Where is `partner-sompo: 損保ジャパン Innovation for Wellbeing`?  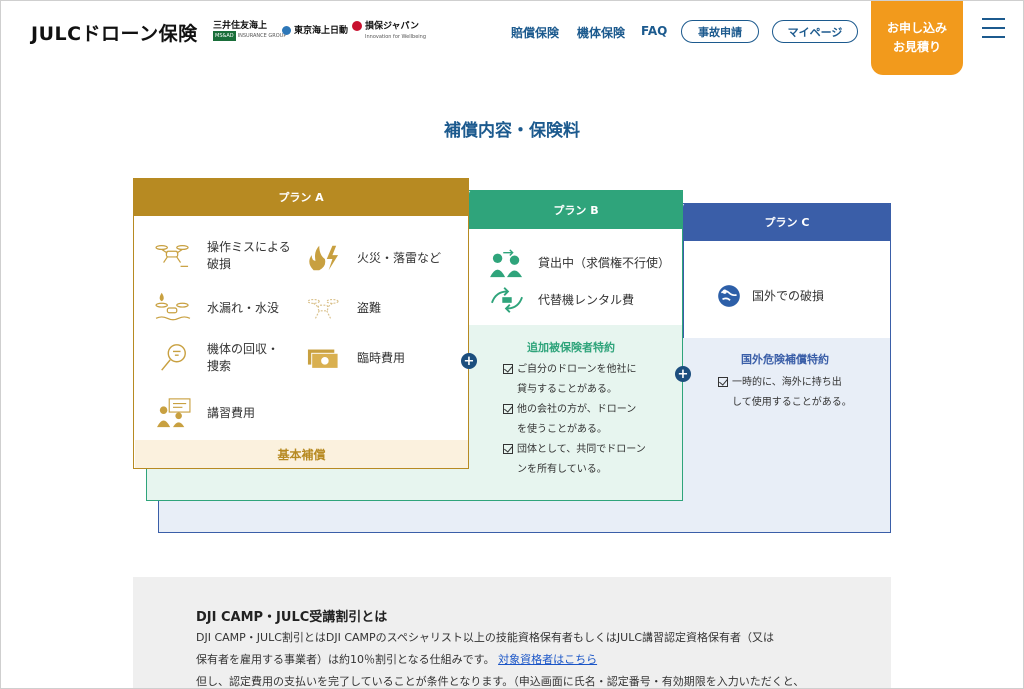
partner-sompo: 損保ジャパン Innovation for Wellbeing is located at coordinates (389, 31).